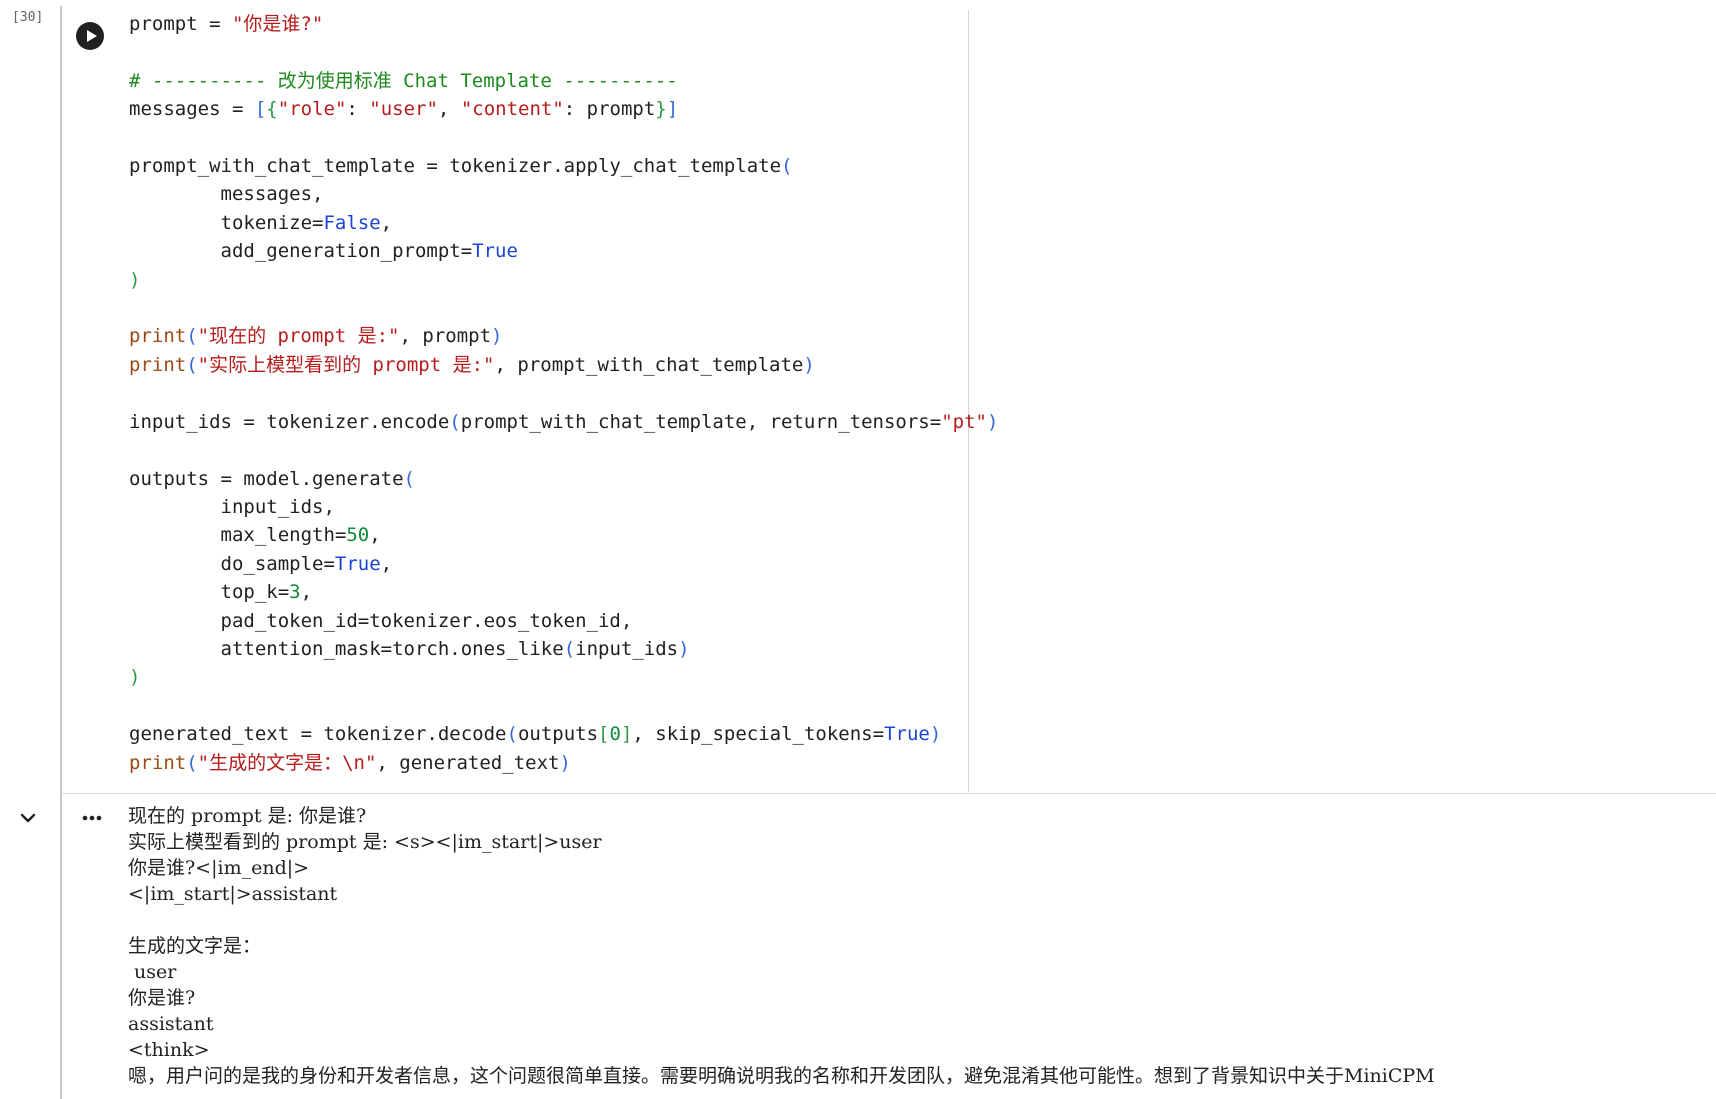 The height and width of the screenshot is (1099, 1716). I want to click on output-line: 生成的文字是：, so click(195, 946).